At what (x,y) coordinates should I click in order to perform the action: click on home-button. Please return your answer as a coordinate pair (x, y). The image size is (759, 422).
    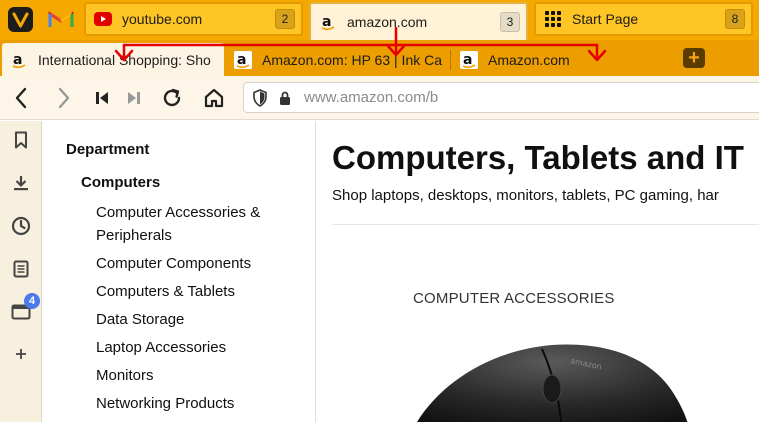
    Looking at the image, I should click on (214, 98).